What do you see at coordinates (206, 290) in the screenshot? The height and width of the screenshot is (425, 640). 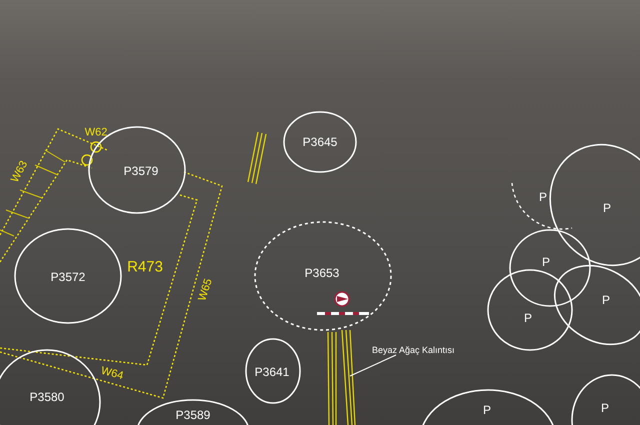 I see `wall-label: W65` at bounding box center [206, 290].